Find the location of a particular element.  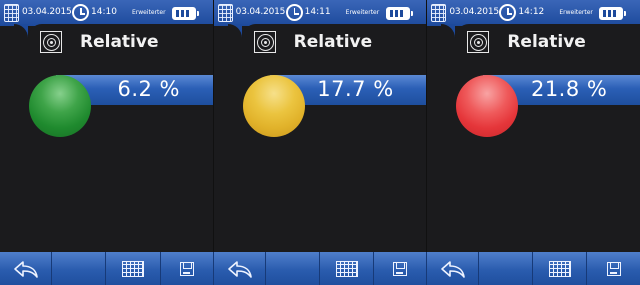

measurement-value: 17.7 % is located at coordinates (355, 89).